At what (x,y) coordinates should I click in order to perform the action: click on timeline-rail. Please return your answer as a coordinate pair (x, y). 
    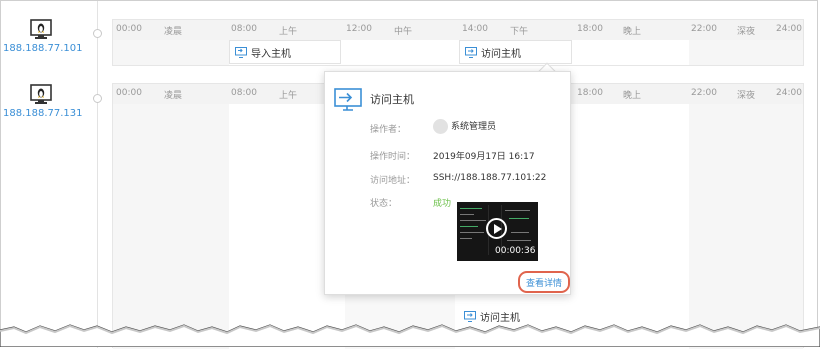
    Looking at the image, I should click on (97, 174).